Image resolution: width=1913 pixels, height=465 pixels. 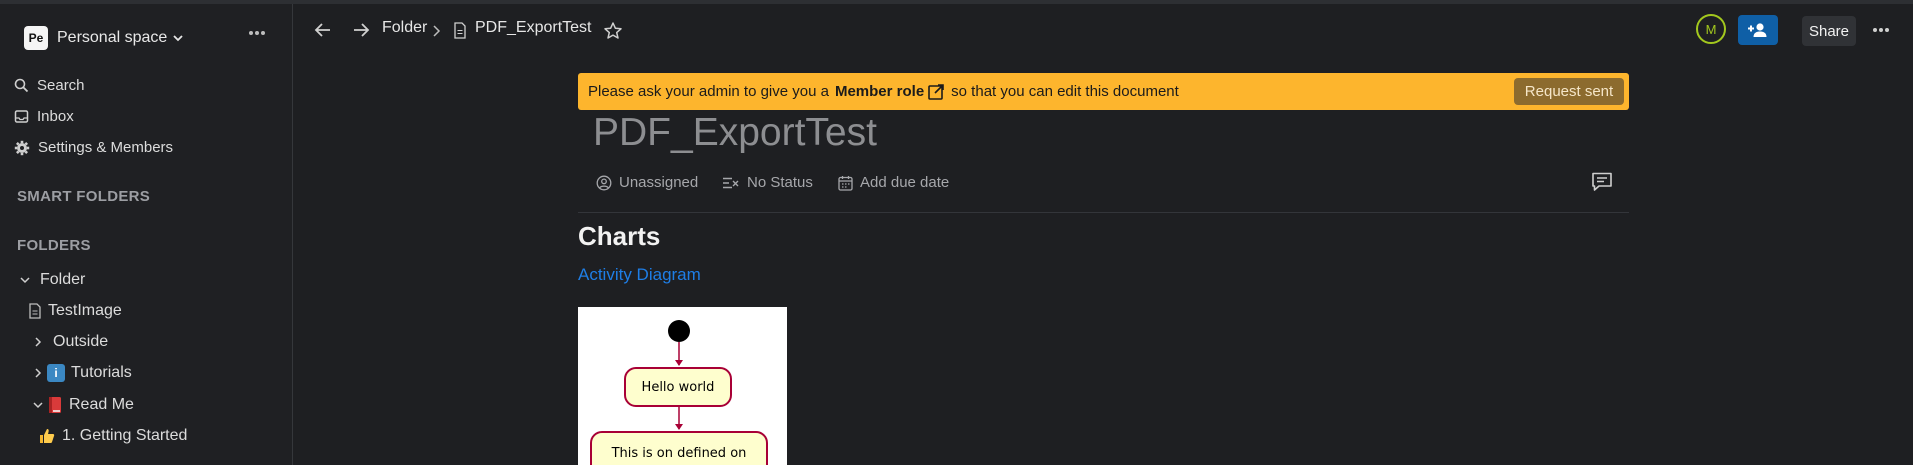 What do you see at coordinates (101, 372) in the screenshot?
I see `tree-item-label: Tutorials` at bounding box center [101, 372].